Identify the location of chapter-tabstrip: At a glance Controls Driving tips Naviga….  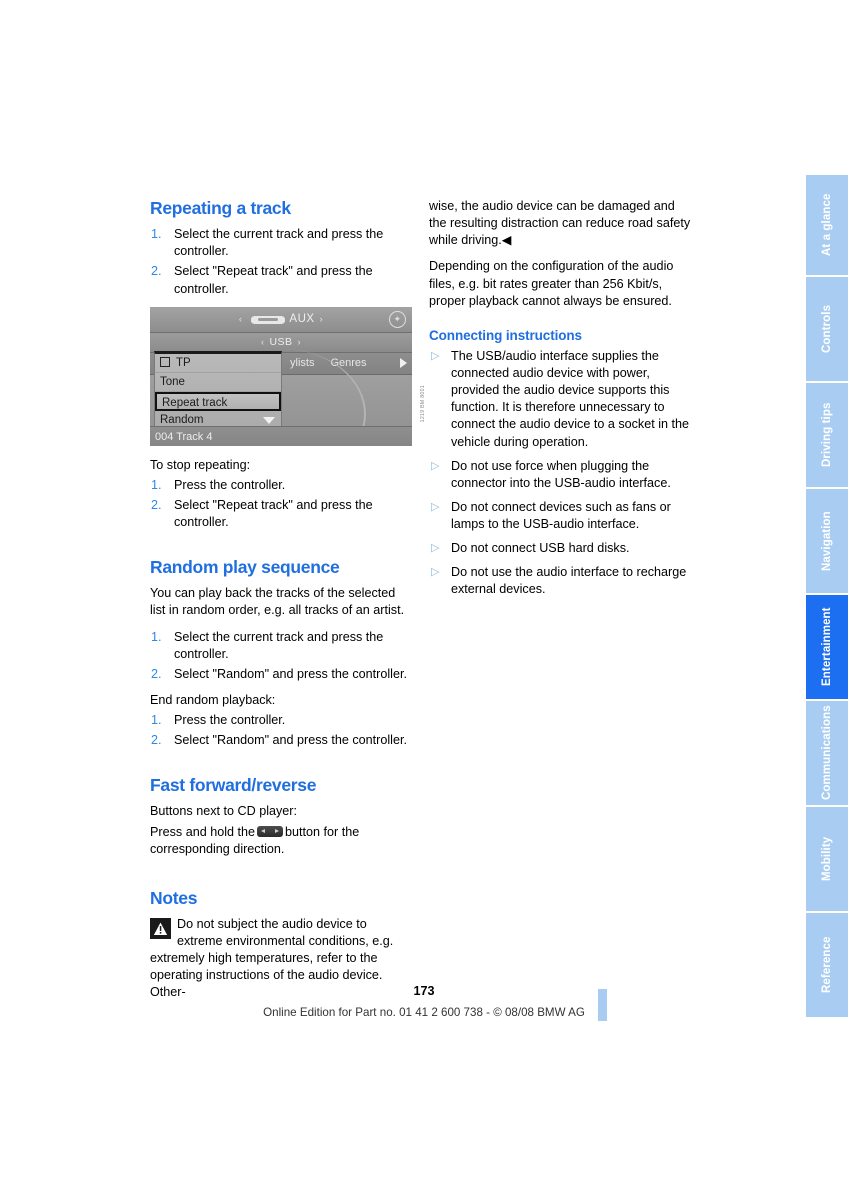
(827, 597).